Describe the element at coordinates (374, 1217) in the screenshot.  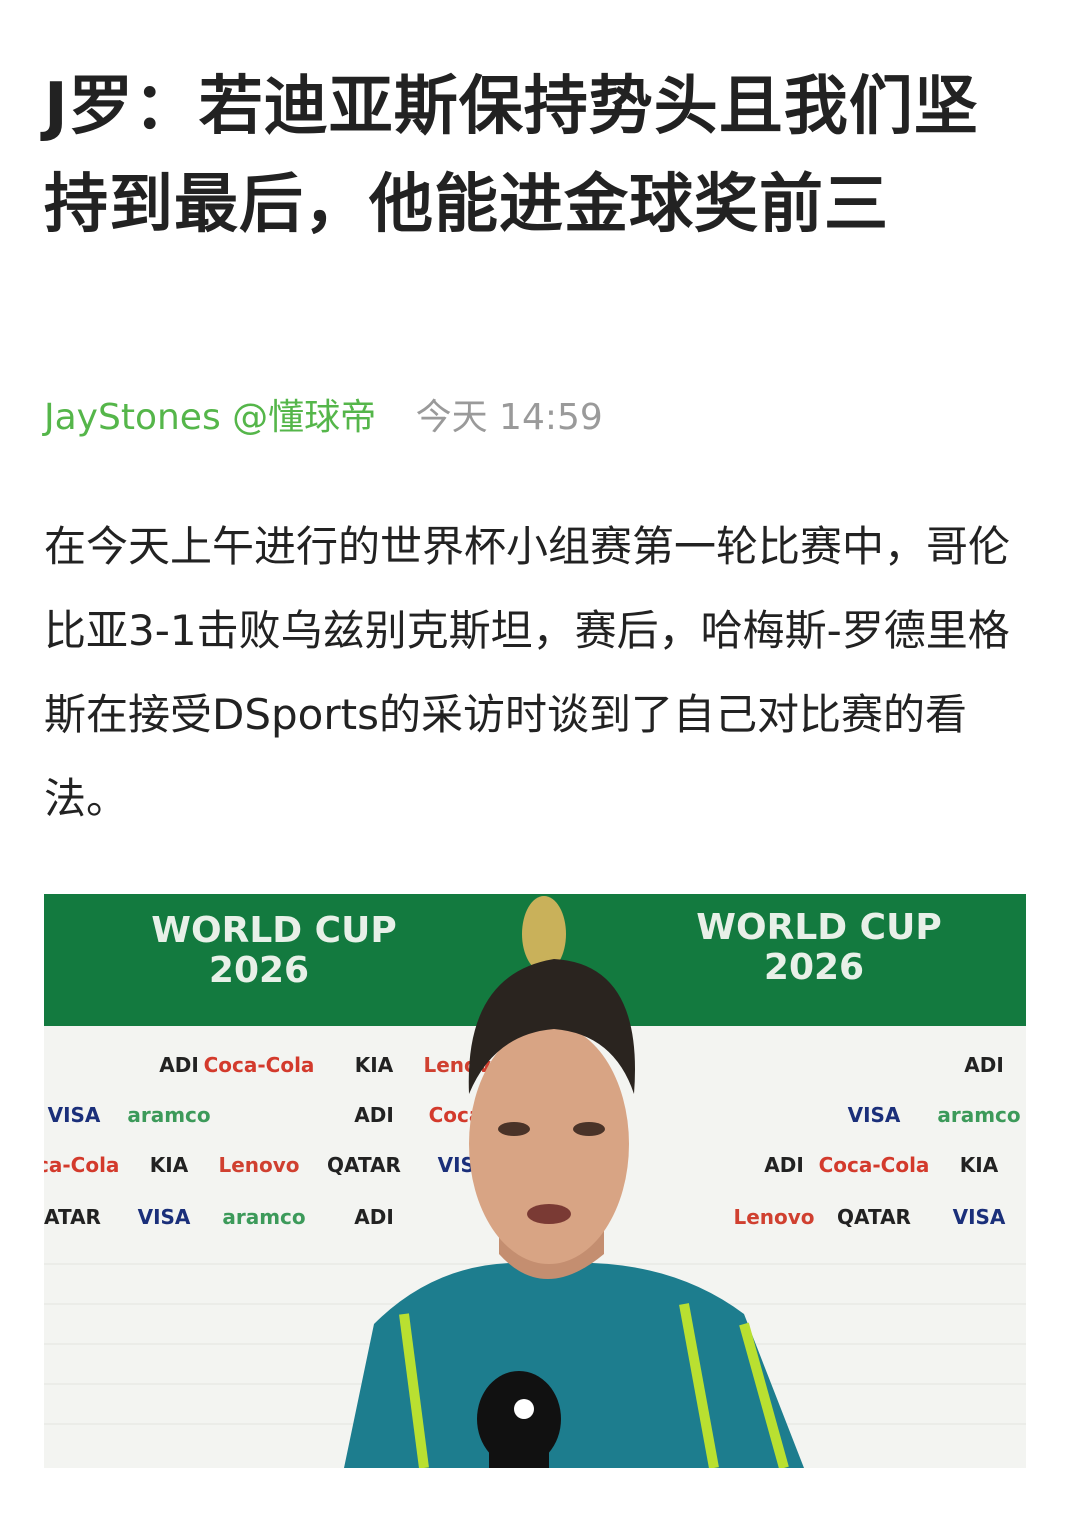
I see `sponsor-logo-row4-3: ADI` at that location.